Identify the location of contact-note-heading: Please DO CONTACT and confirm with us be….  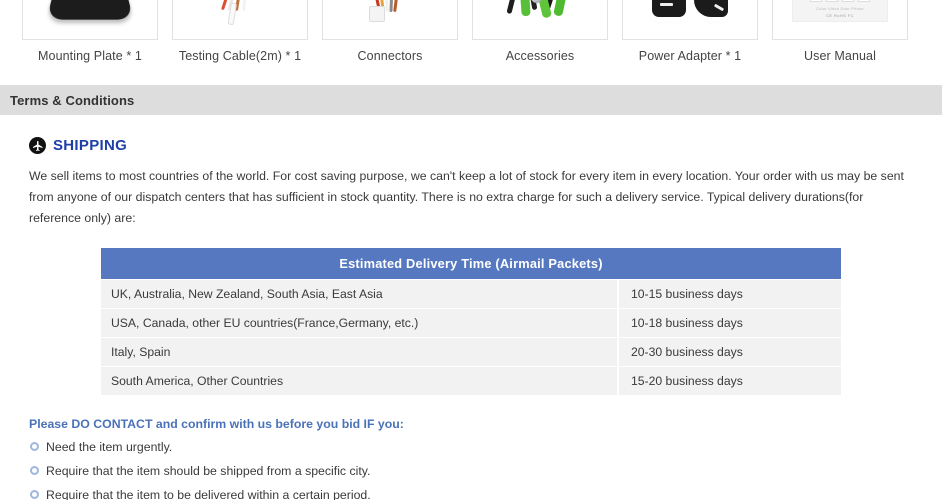
(216, 424).